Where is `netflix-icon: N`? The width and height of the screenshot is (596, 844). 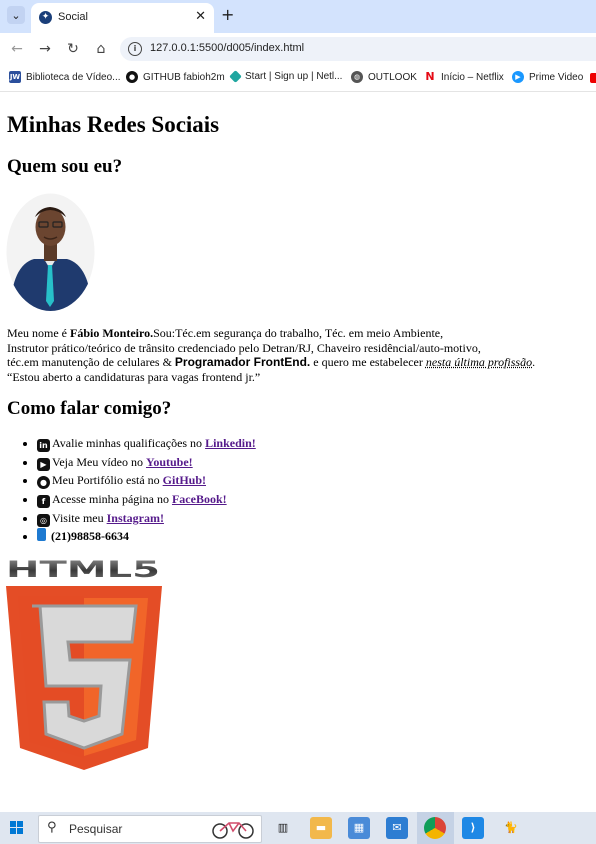 netflix-icon: N is located at coordinates (430, 76).